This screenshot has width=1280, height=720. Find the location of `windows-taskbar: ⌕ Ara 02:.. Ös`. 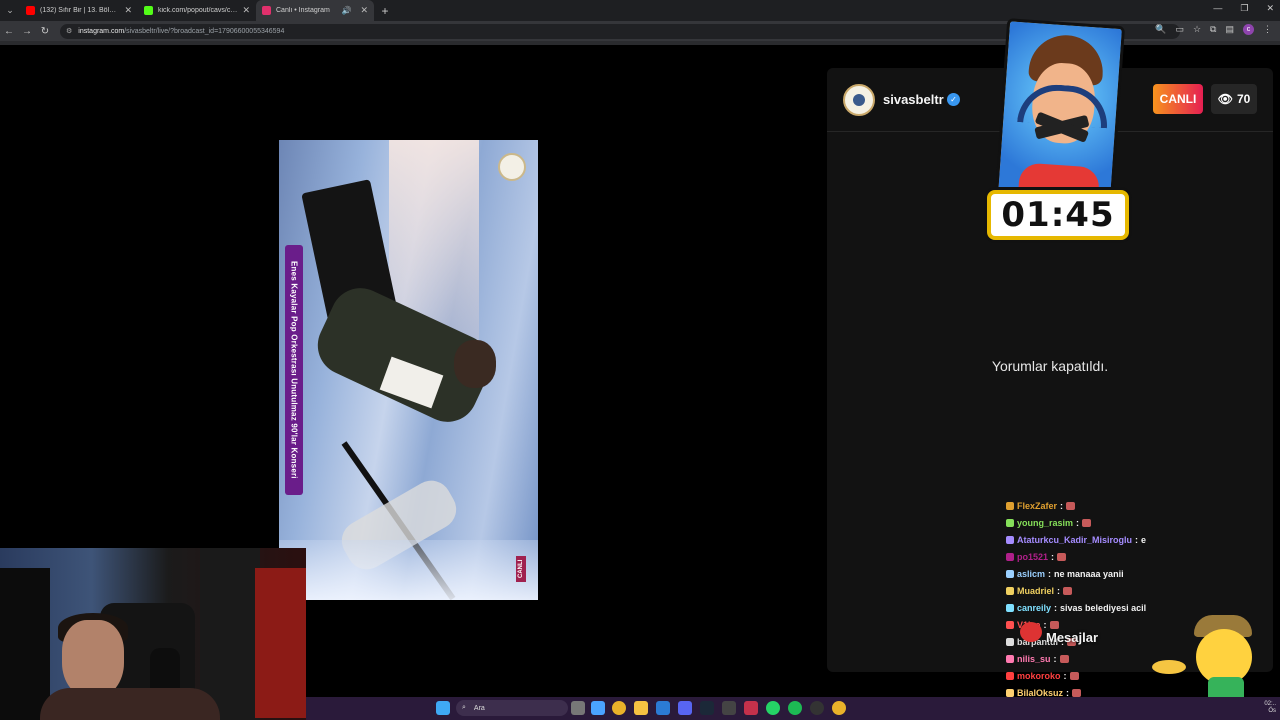

windows-taskbar: ⌕ Ara 02:.. Ös is located at coordinates (793, 708).